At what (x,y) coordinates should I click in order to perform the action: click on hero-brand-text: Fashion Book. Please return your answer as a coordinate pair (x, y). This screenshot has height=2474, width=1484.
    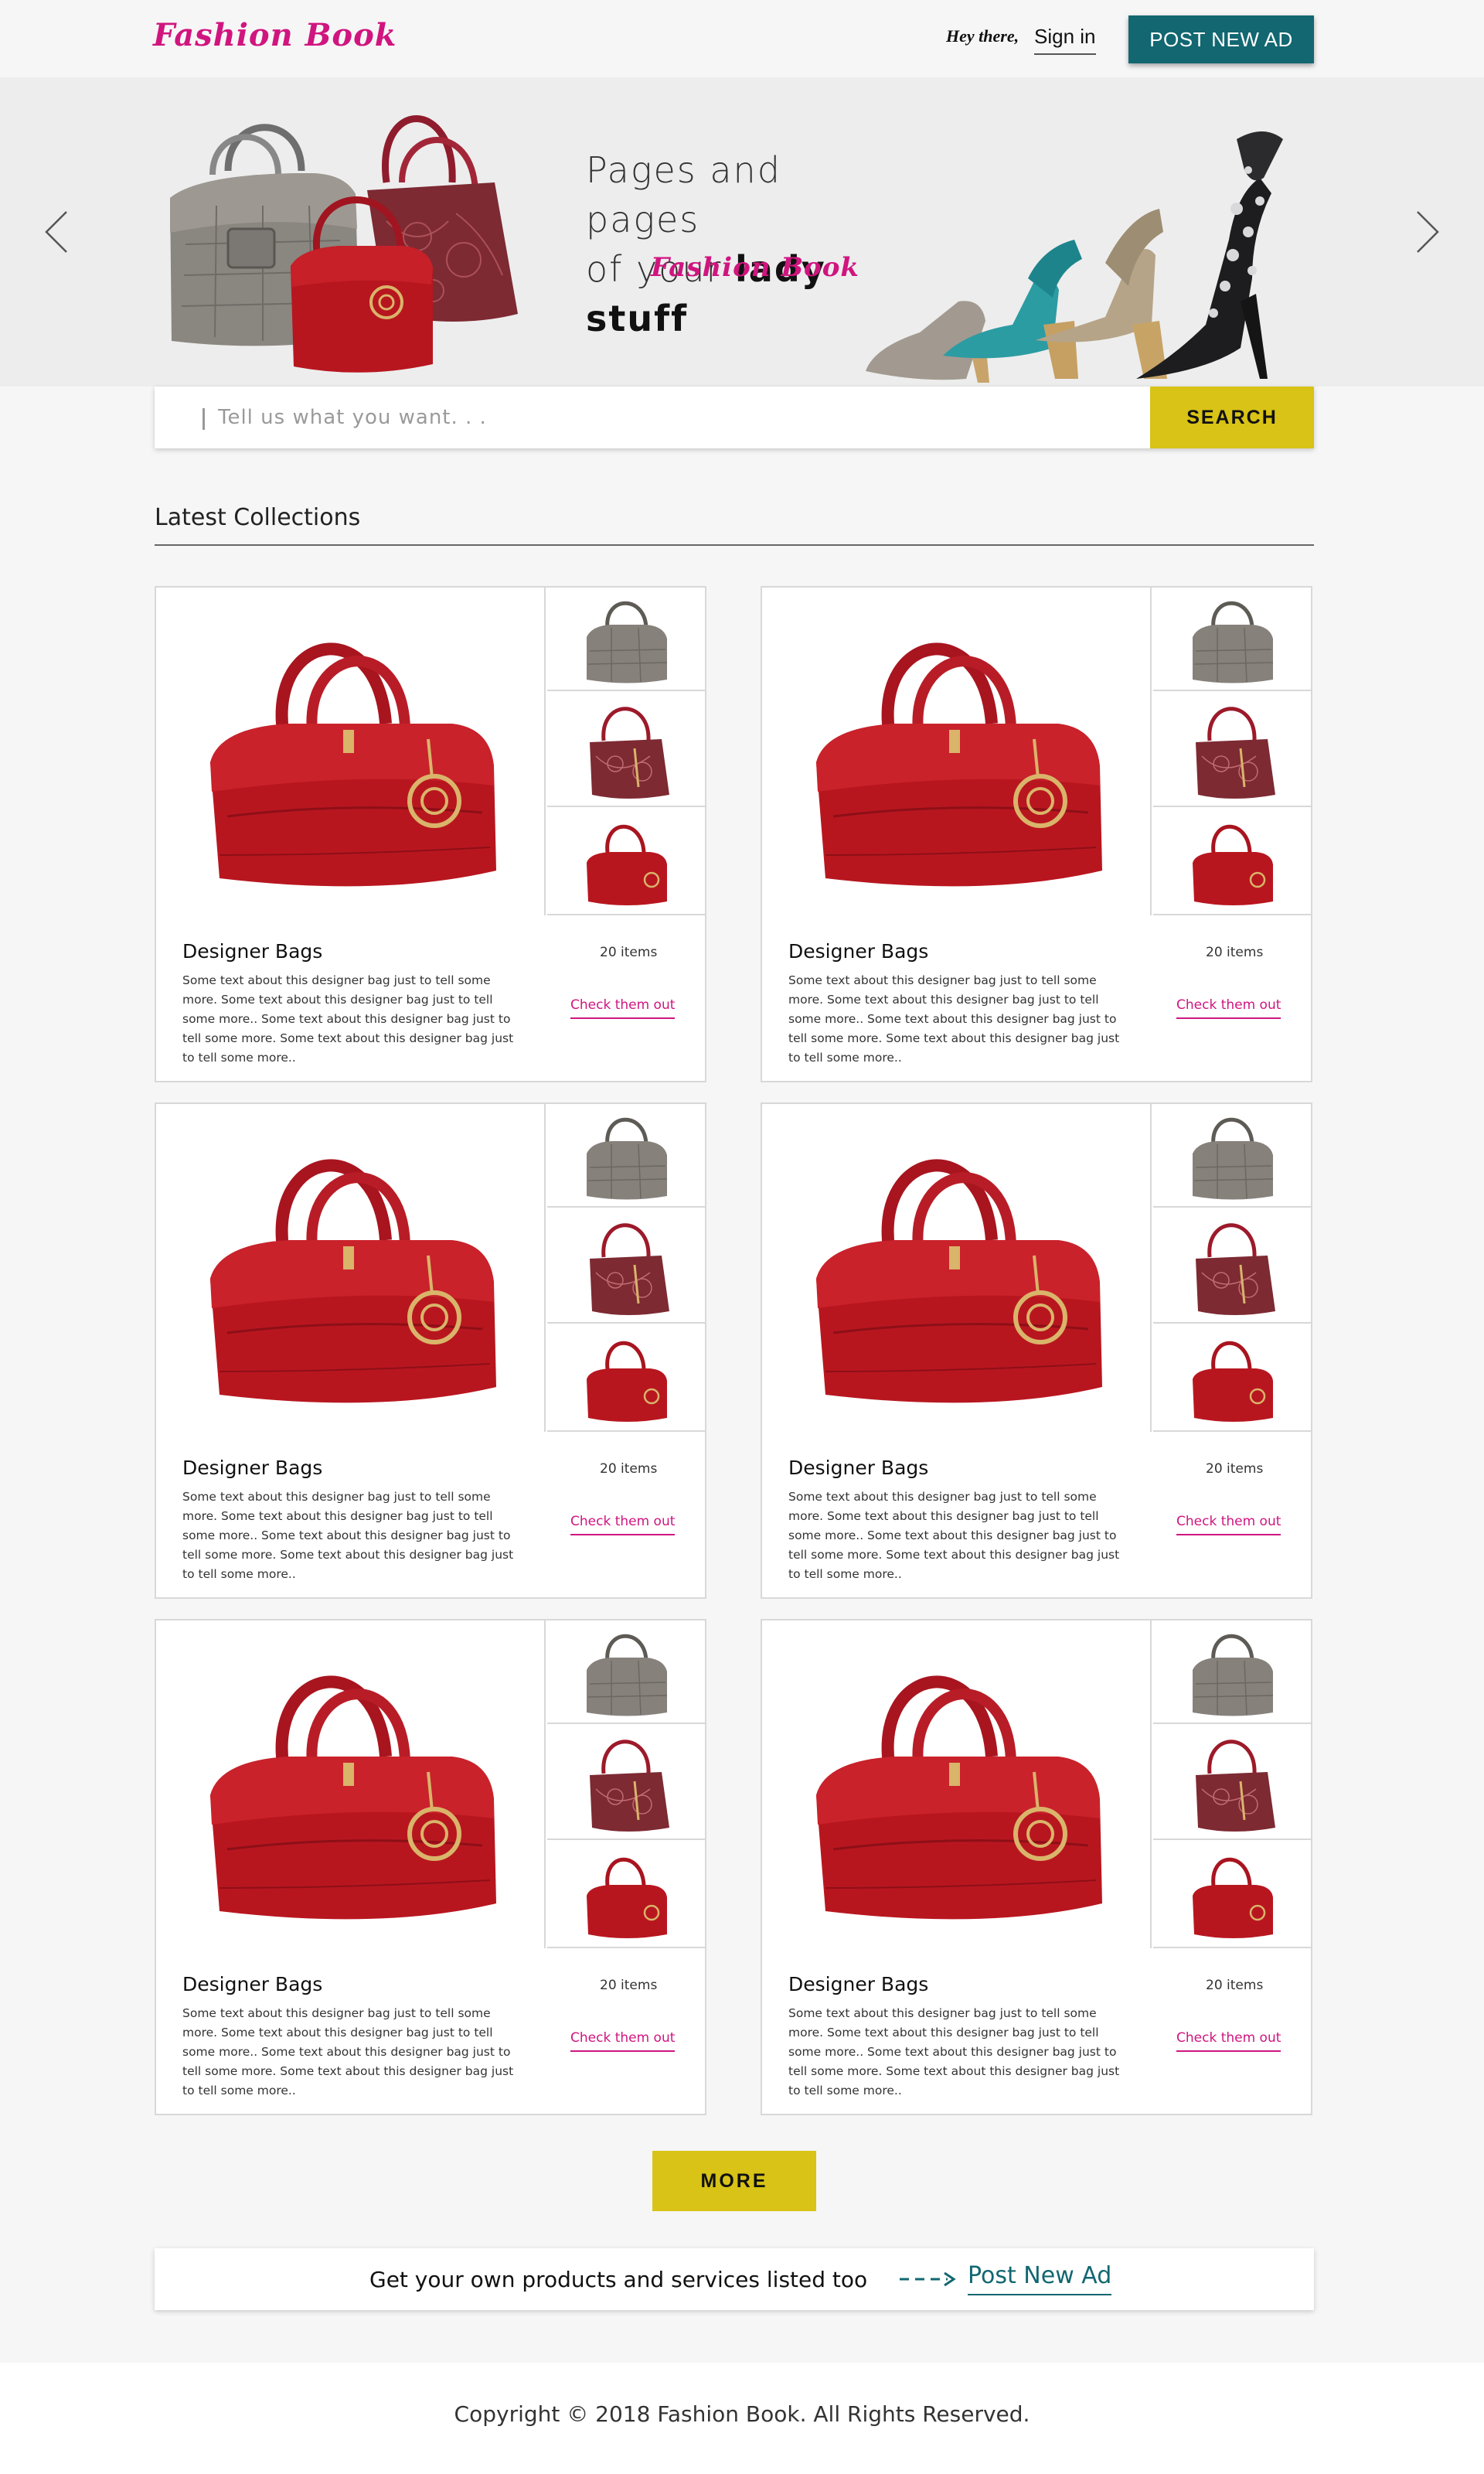
    Looking at the image, I should click on (755, 267).